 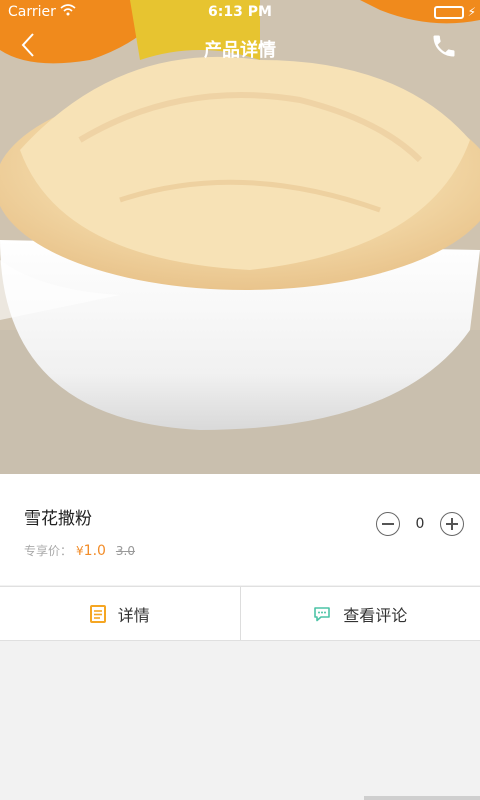 What do you see at coordinates (388, 524) in the screenshot?
I see `decrease-quantity-button` at bounding box center [388, 524].